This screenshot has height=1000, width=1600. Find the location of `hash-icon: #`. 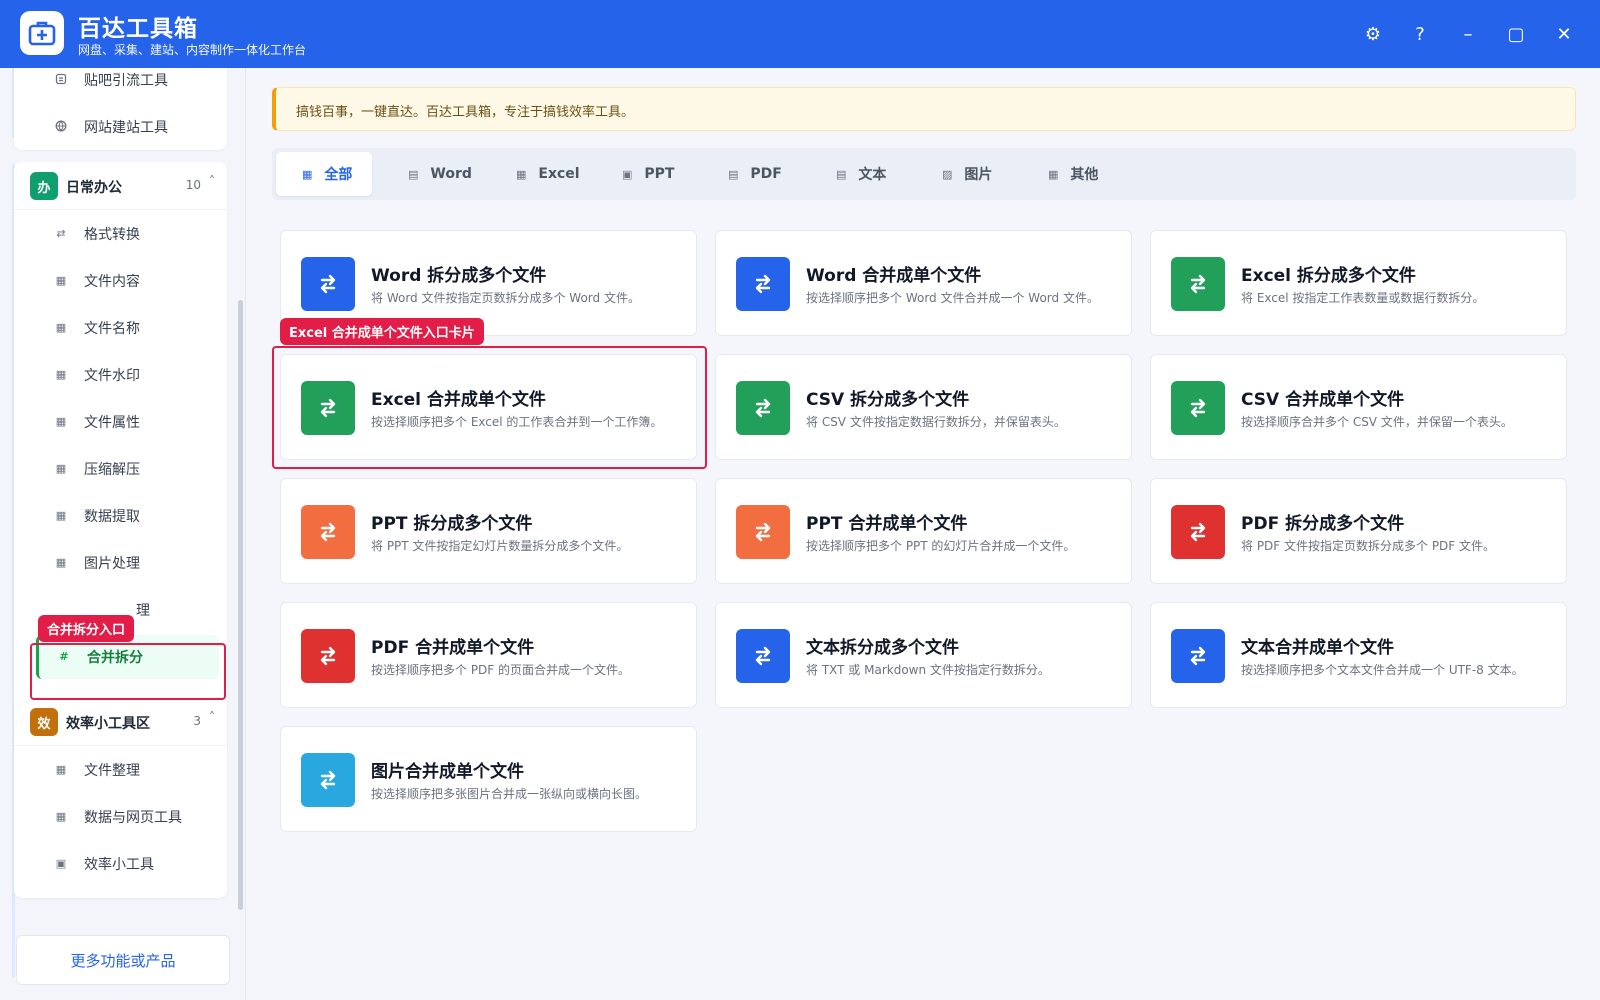

hash-icon: # is located at coordinates (64, 656).